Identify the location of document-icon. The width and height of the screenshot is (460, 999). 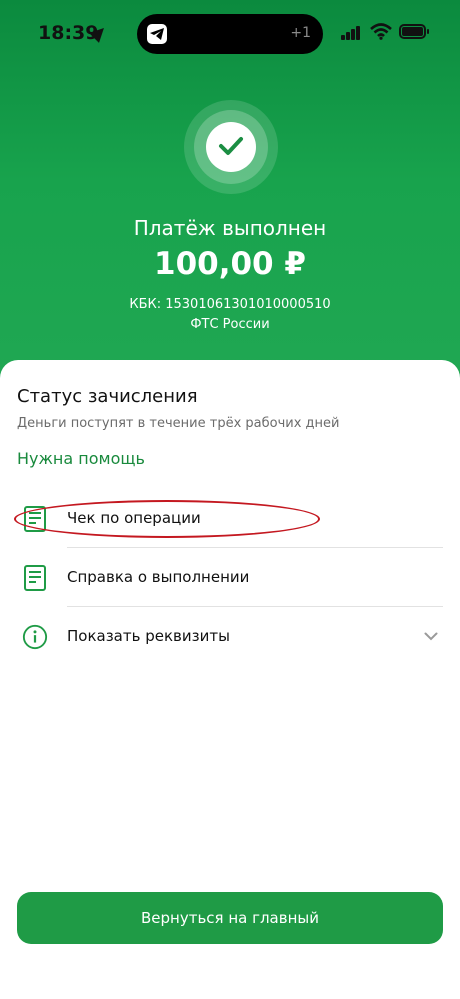
(35, 578).